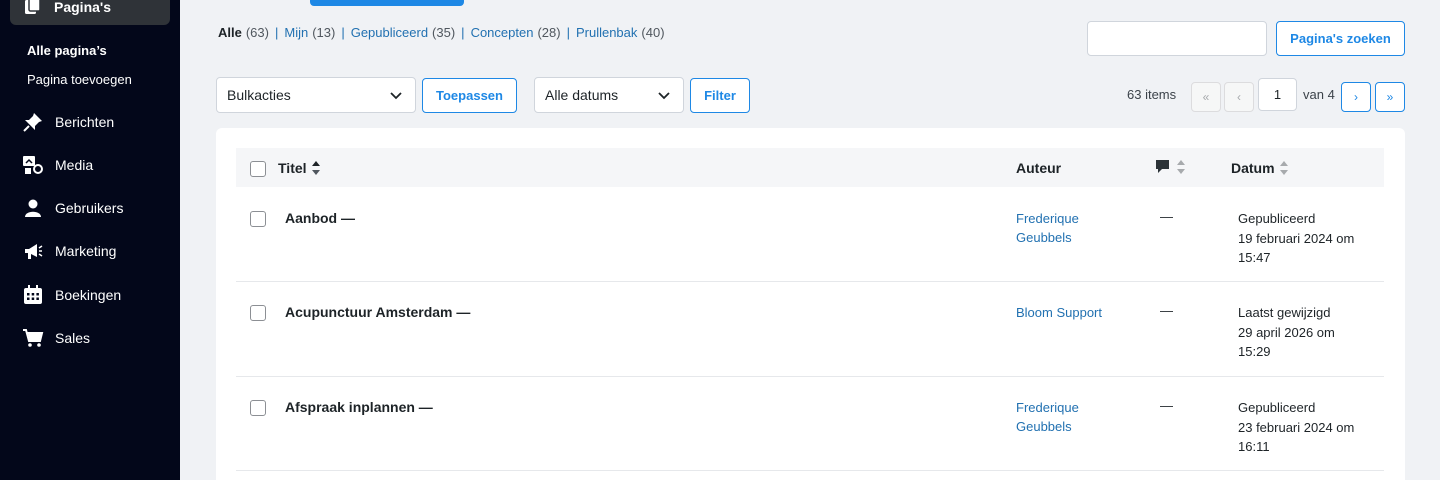  What do you see at coordinates (67, 50) in the screenshot?
I see `submenu-all-pages: Alle pagina’s` at bounding box center [67, 50].